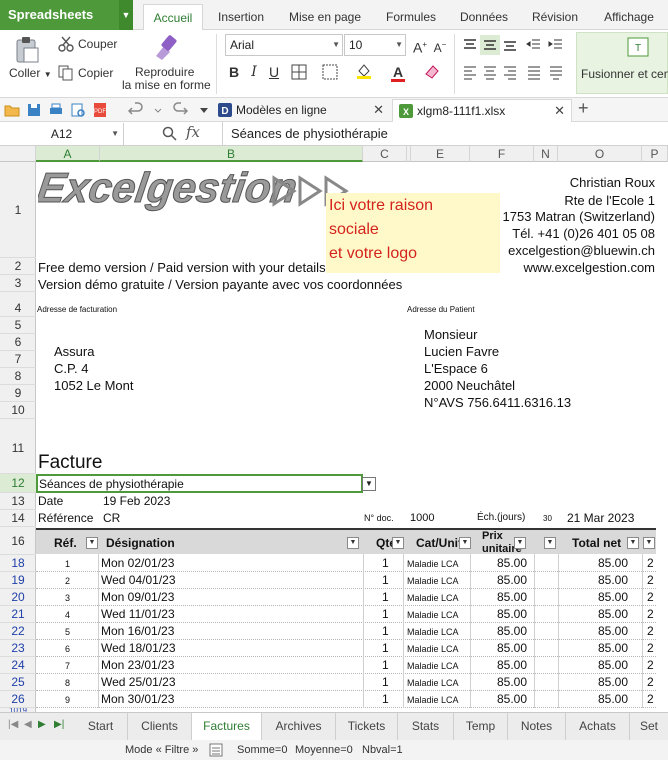 The width and height of the screenshot is (668, 760). What do you see at coordinates (18, 283) in the screenshot?
I see `row-header: 3` at bounding box center [18, 283].